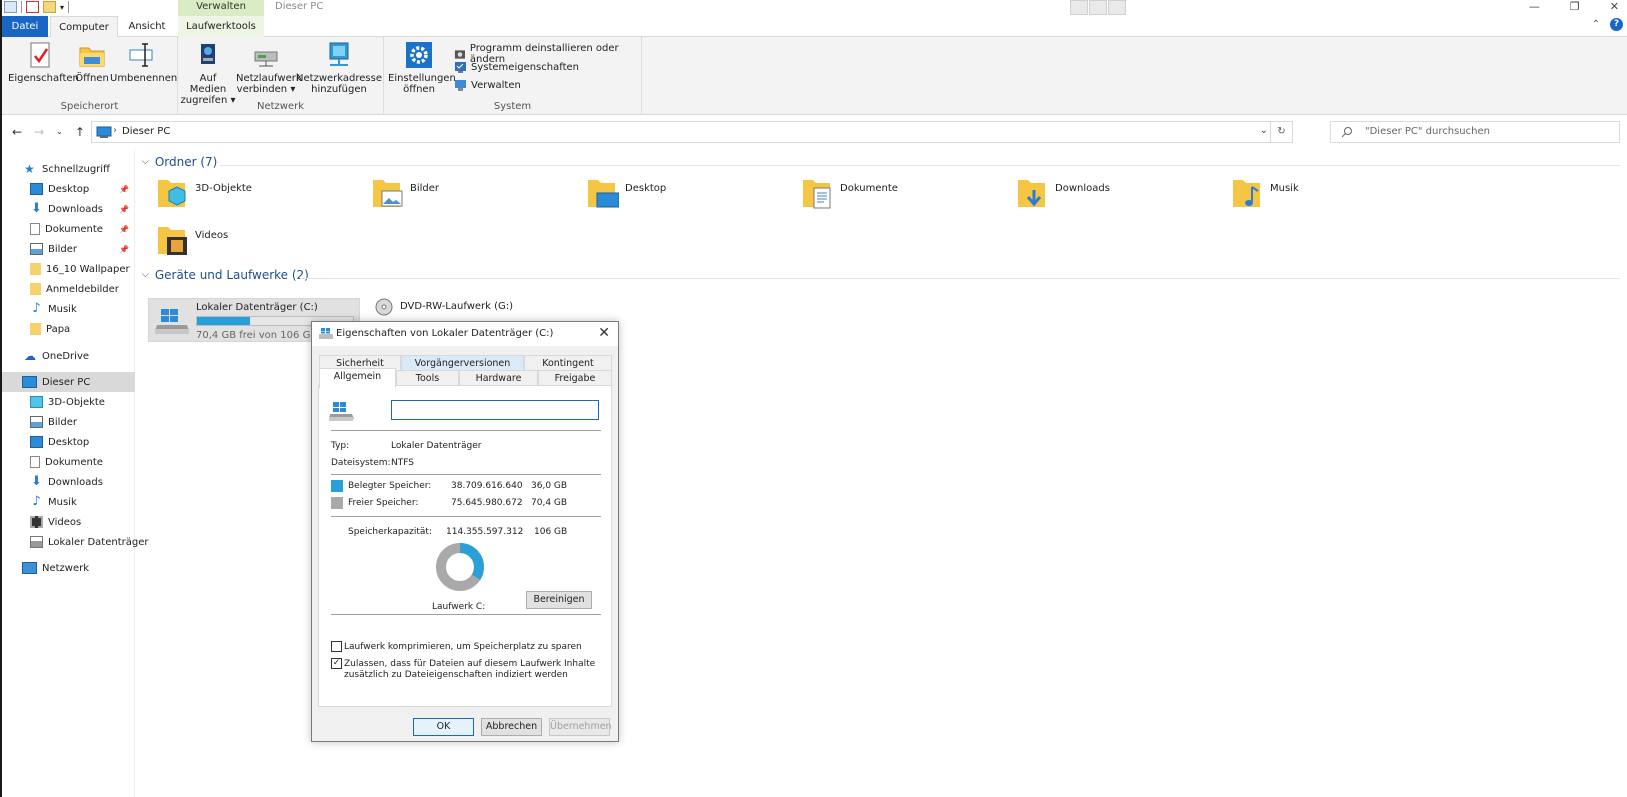 The height and width of the screenshot is (797, 1627). Describe the element at coordinates (1079, 7) in the screenshot. I see `grid-icon` at that location.